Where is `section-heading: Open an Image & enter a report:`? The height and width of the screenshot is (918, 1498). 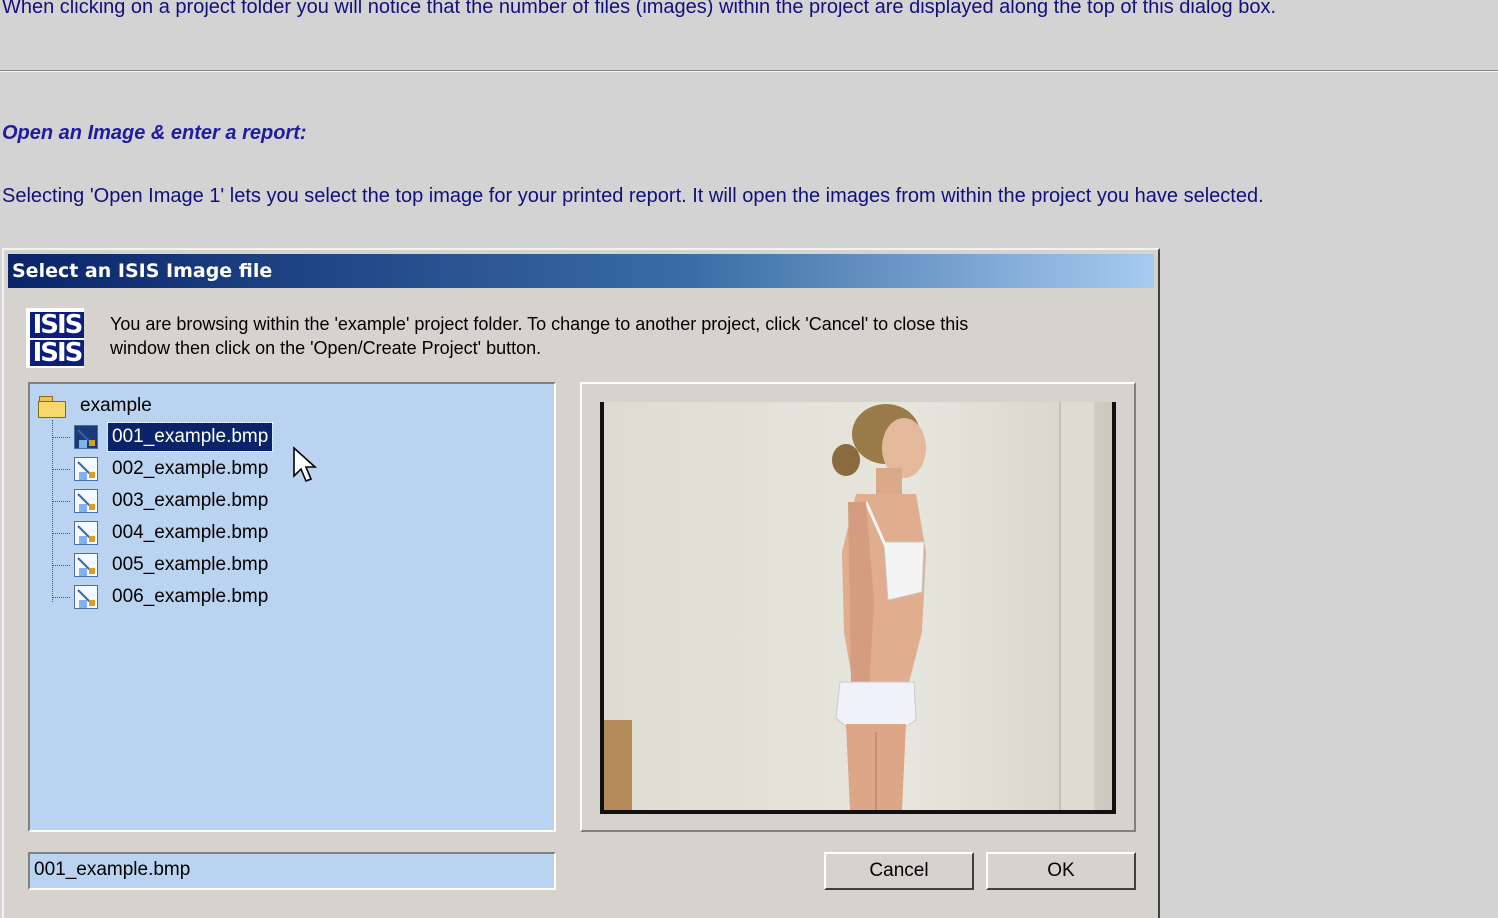
section-heading: Open an Image & enter a report: is located at coordinates (154, 133).